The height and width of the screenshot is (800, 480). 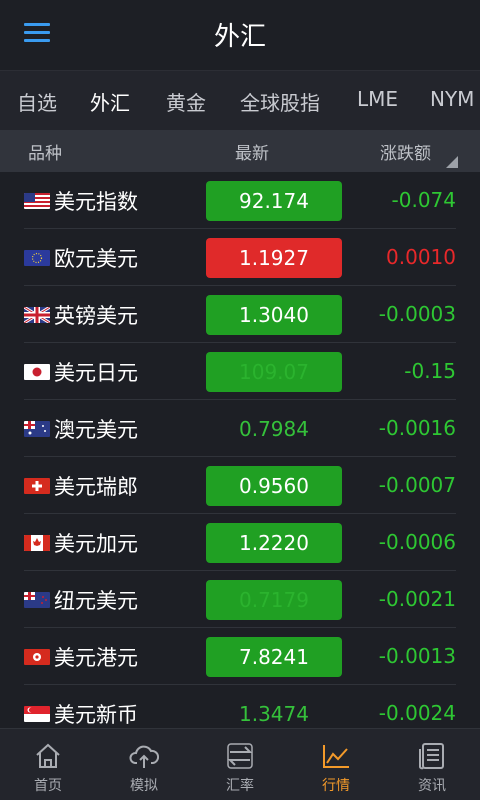 I want to click on tab-watchlist: 自选, so click(x=37, y=101).